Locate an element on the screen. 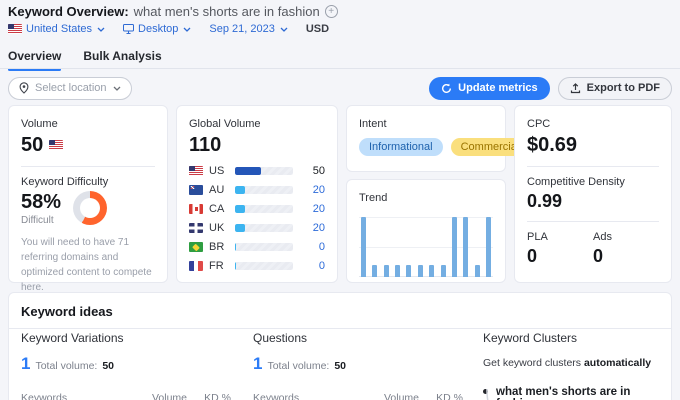 This screenshot has height=400, width=680. volume-value: 50 is located at coordinates (32, 145).